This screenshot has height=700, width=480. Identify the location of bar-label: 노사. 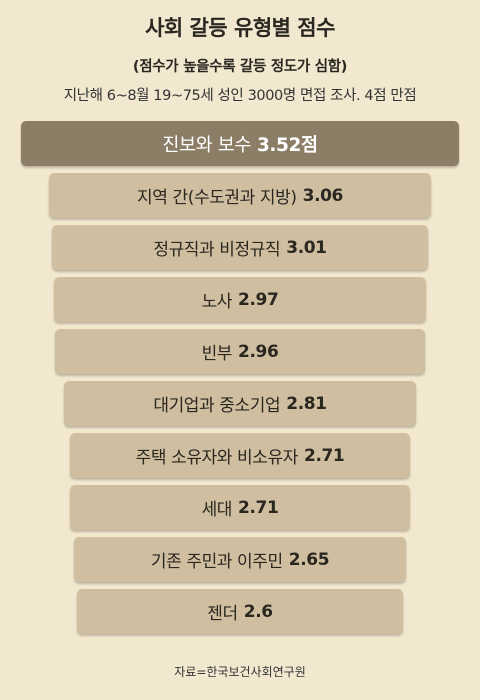
(217, 302).